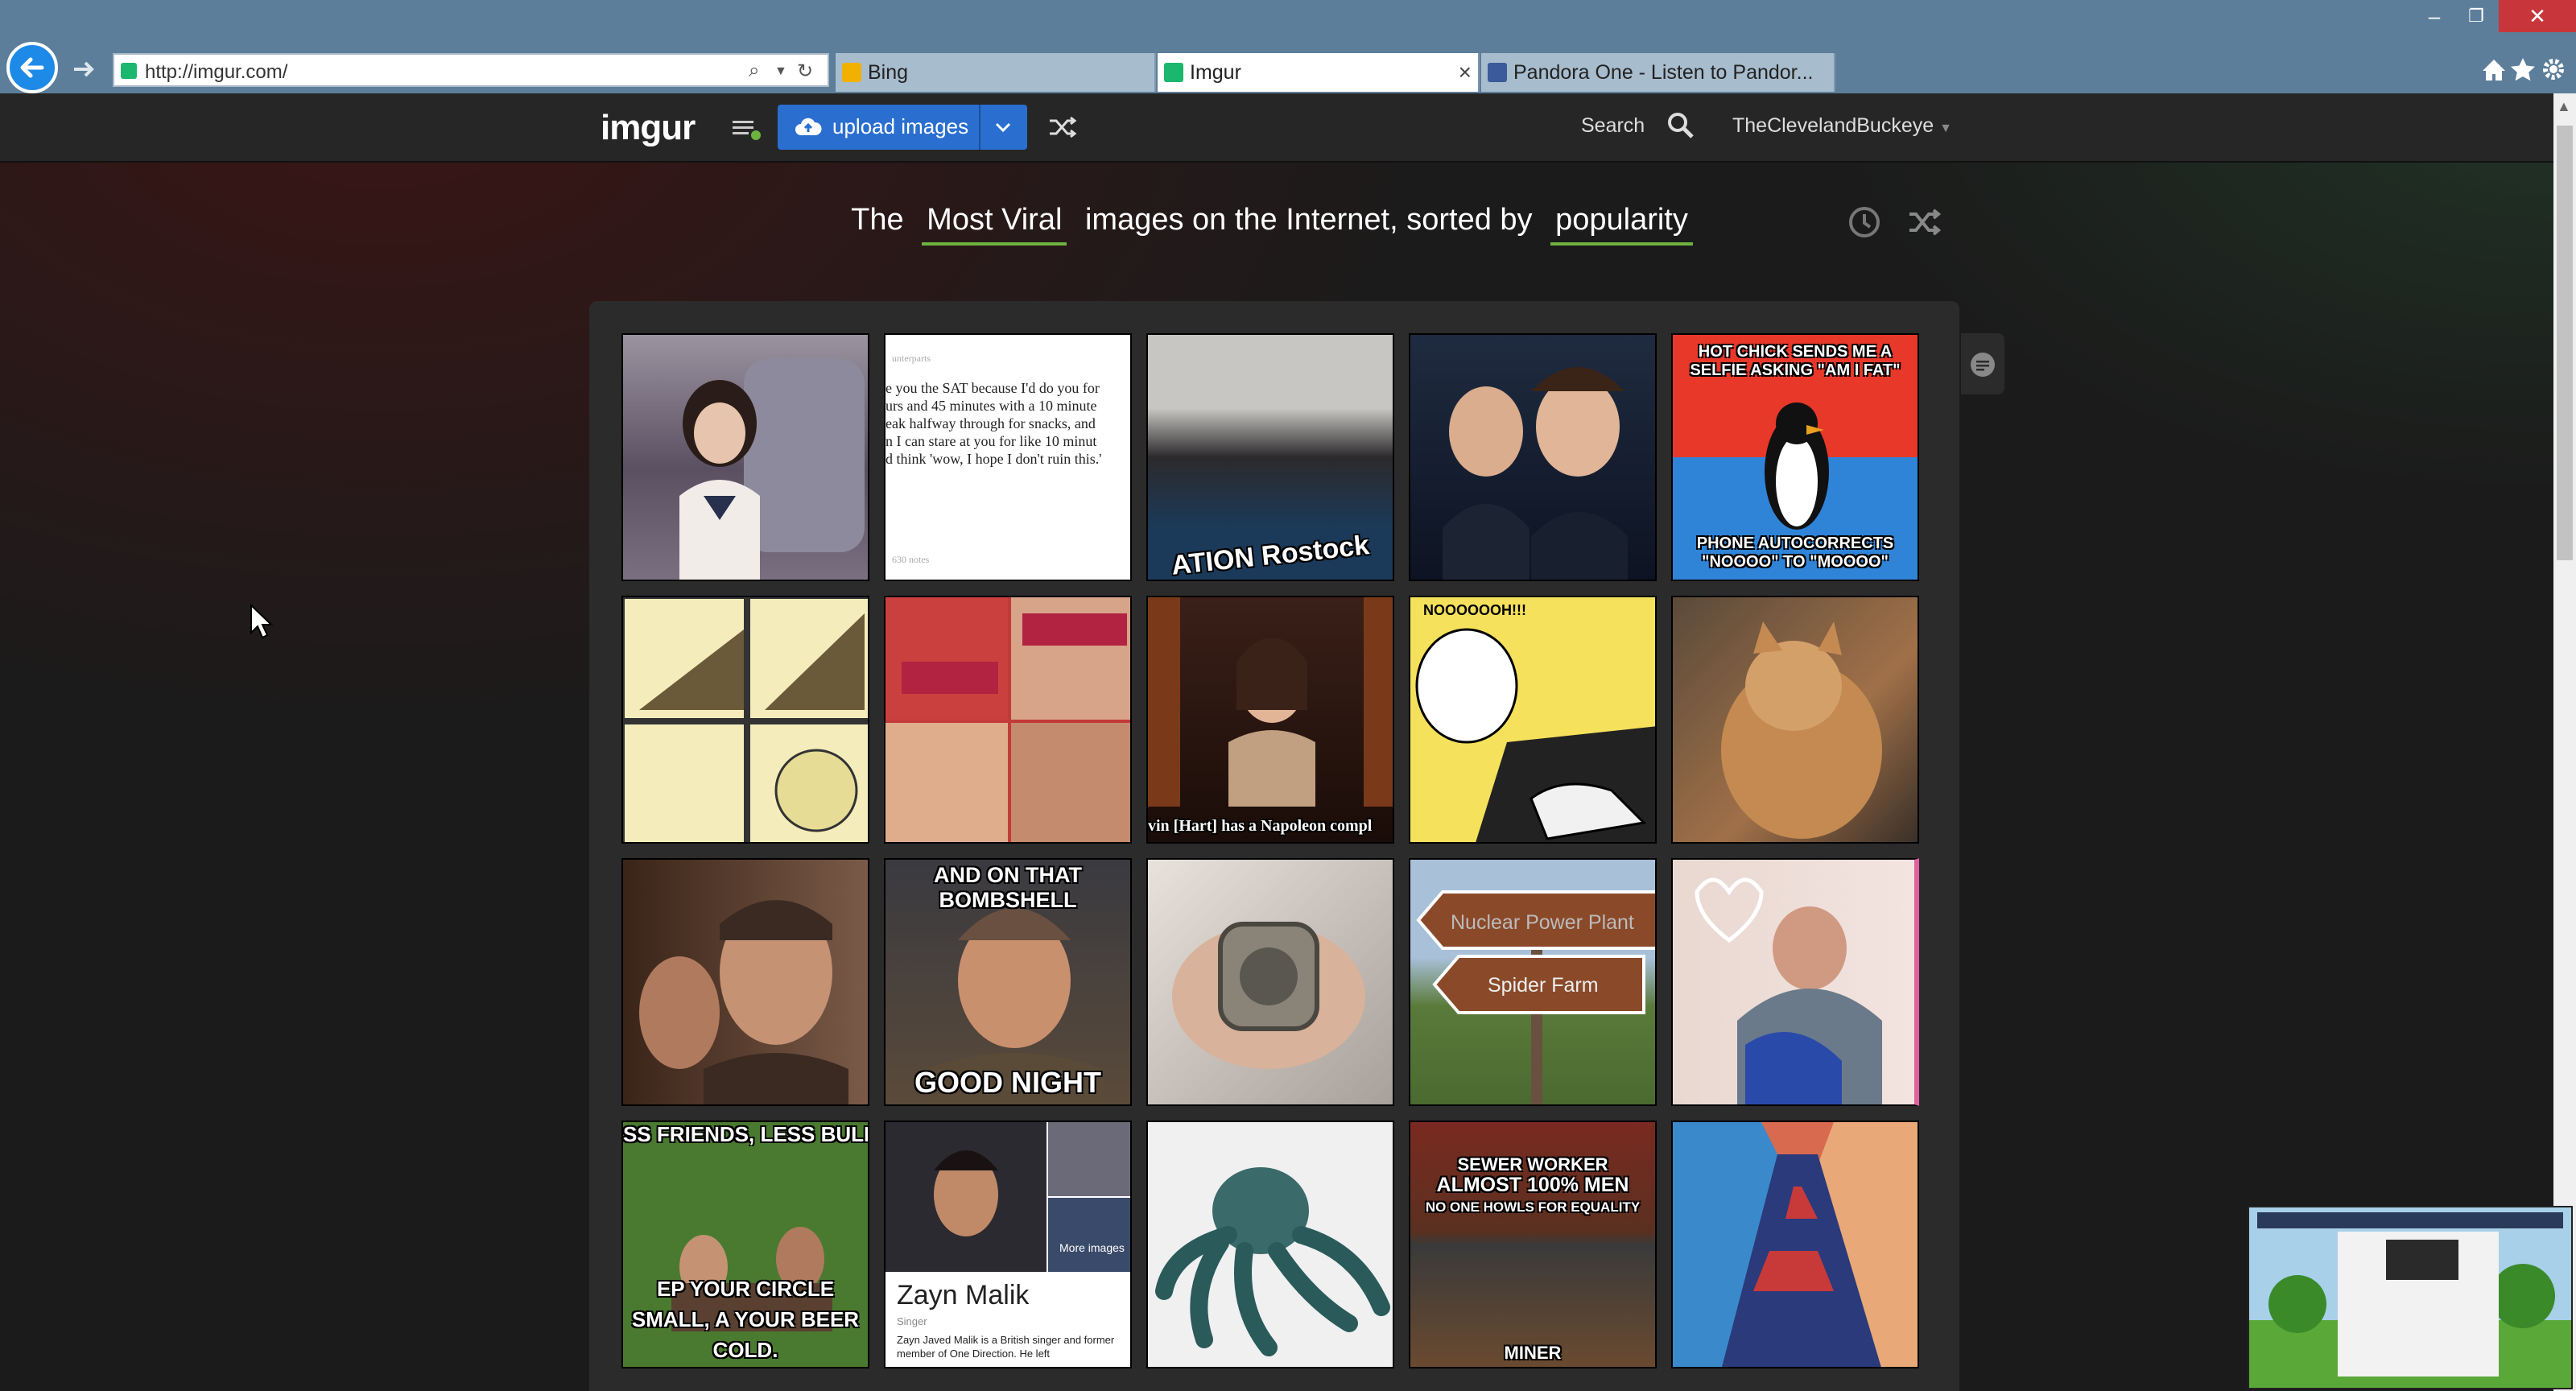  What do you see at coordinates (808, 126) in the screenshot?
I see `cloud-upload-icon` at bounding box center [808, 126].